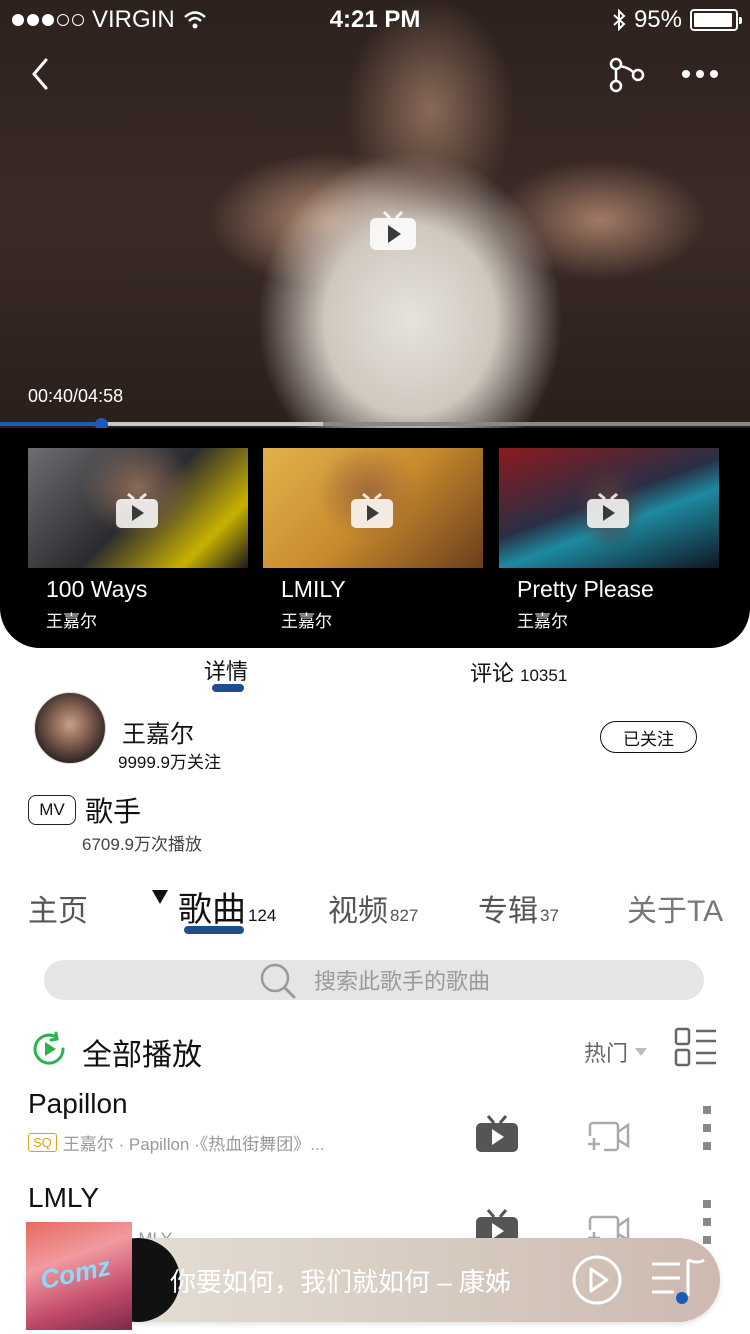 The height and width of the screenshot is (1334, 750). I want to click on tab-albums: 专辑 37, so click(518, 908).